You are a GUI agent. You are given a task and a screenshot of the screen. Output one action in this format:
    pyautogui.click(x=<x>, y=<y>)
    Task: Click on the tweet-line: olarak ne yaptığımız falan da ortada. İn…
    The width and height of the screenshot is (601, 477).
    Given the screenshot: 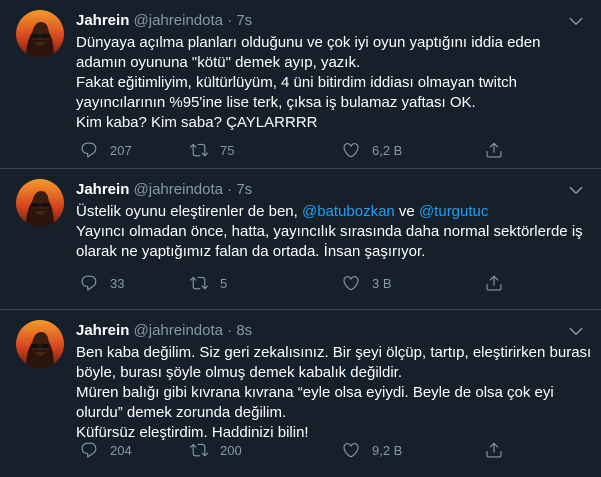 What is the action you would take?
    pyautogui.click(x=251, y=251)
    